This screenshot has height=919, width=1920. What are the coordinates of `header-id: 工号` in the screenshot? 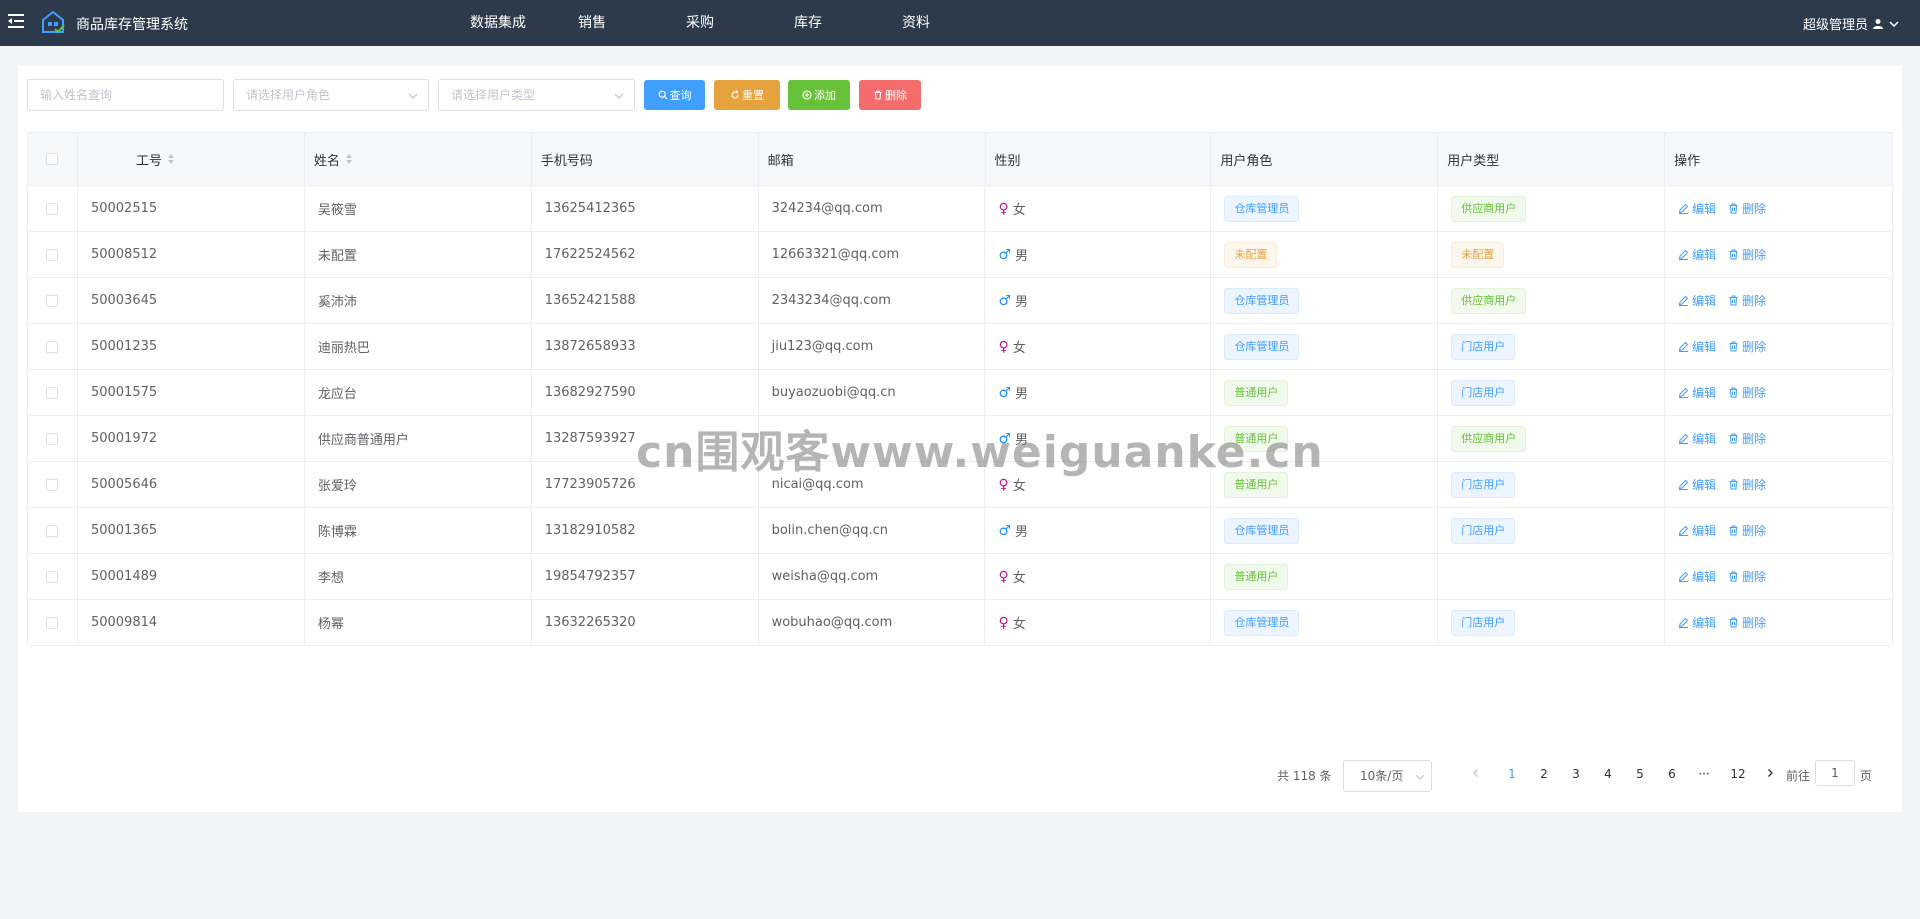 It's located at (191, 159).